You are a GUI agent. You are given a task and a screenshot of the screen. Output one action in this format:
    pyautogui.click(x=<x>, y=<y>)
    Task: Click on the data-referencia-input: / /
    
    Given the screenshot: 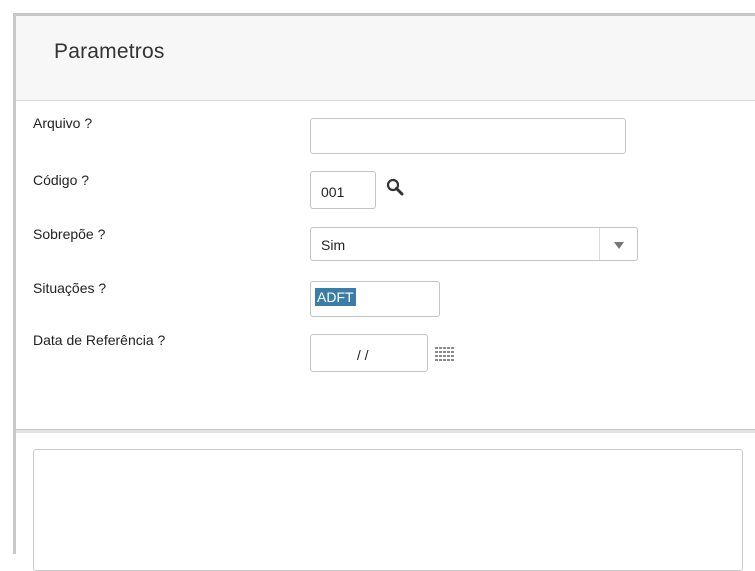 What is the action you would take?
    pyautogui.click(x=369, y=353)
    